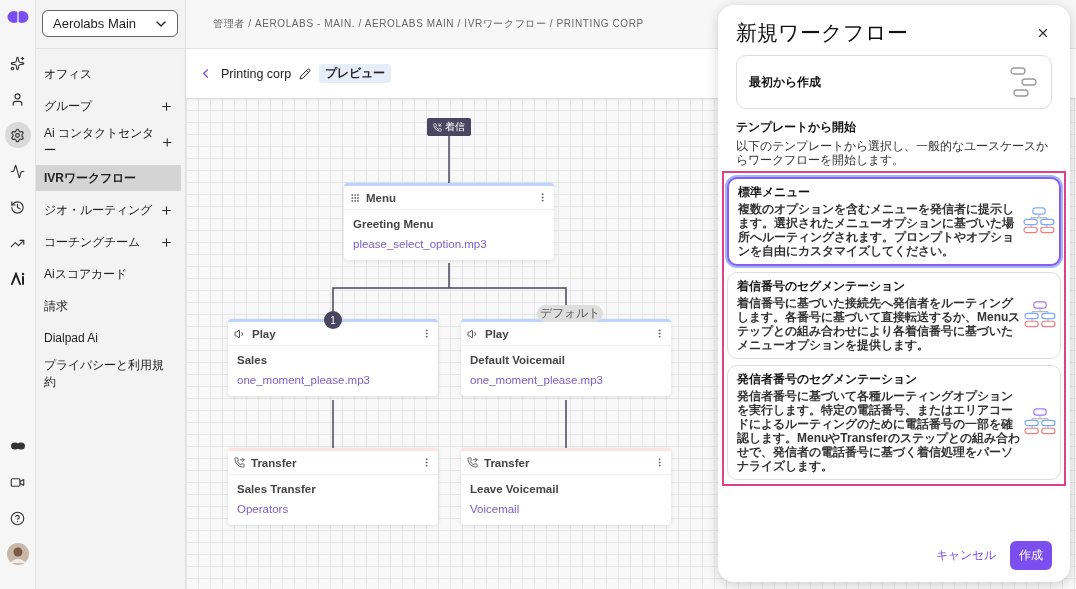  What do you see at coordinates (108, 338) in the screenshot?
I see `sidebar-item: Dialpad Ai` at bounding box center [108, 338].